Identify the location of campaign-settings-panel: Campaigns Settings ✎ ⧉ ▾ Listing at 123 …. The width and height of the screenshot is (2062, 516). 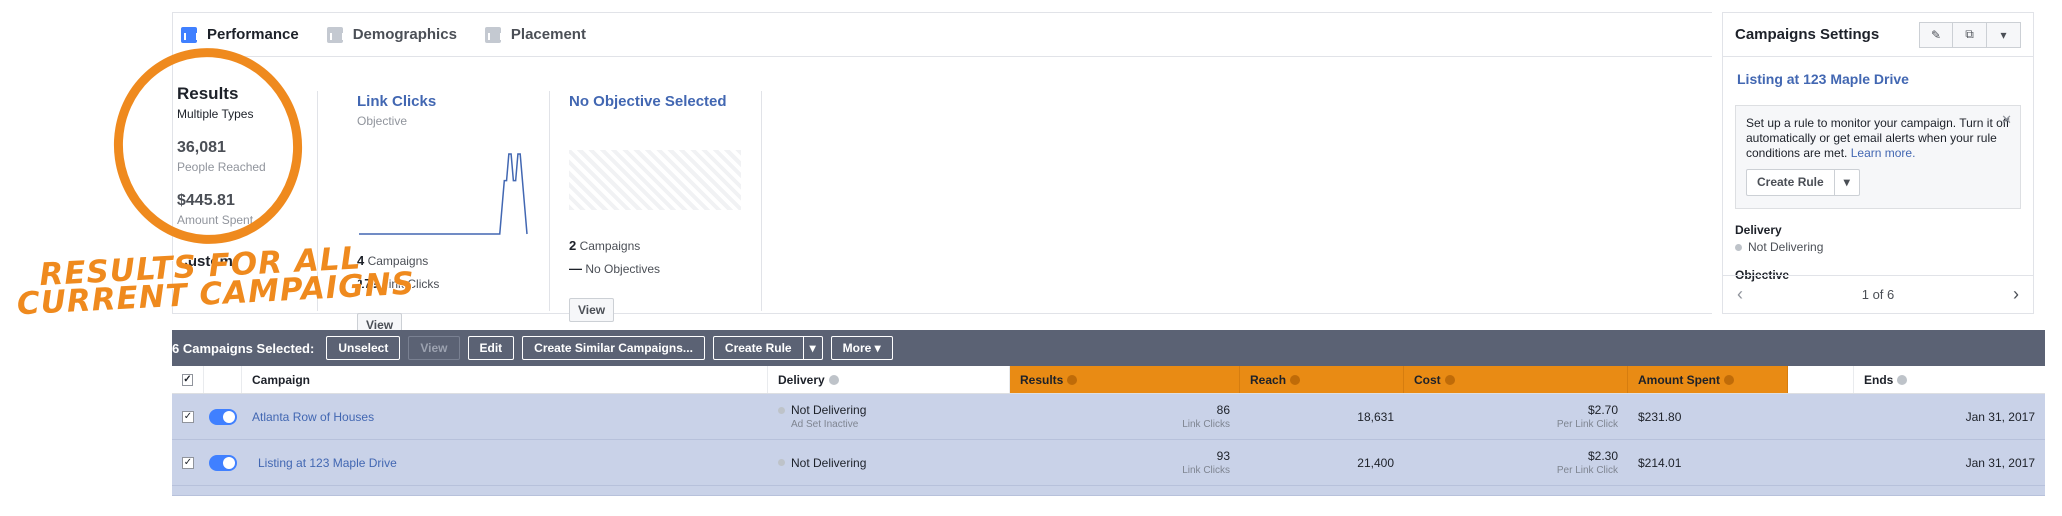
(1878, 163).